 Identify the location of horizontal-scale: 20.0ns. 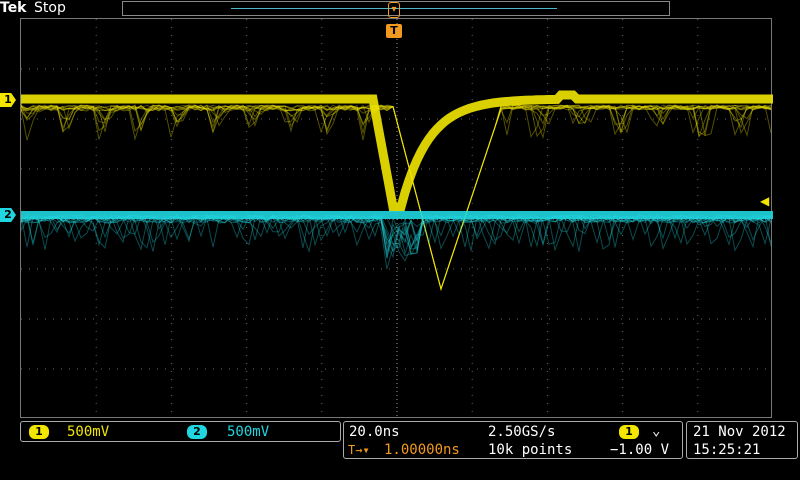
(374, 432).